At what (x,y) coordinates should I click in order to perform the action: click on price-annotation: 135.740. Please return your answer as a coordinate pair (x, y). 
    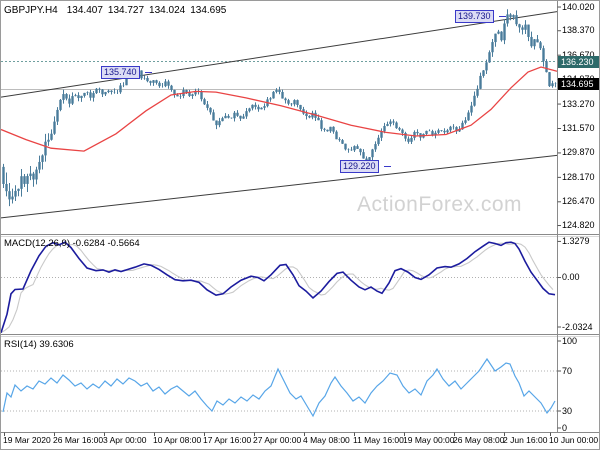
    Looking at the image, I should click on (120, 72).